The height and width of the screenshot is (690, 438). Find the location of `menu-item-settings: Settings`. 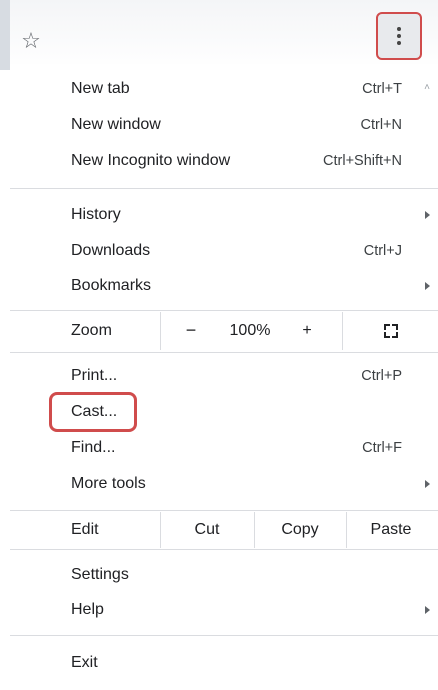

menu-item-settings: Settings is located at coordinates (224, 575).